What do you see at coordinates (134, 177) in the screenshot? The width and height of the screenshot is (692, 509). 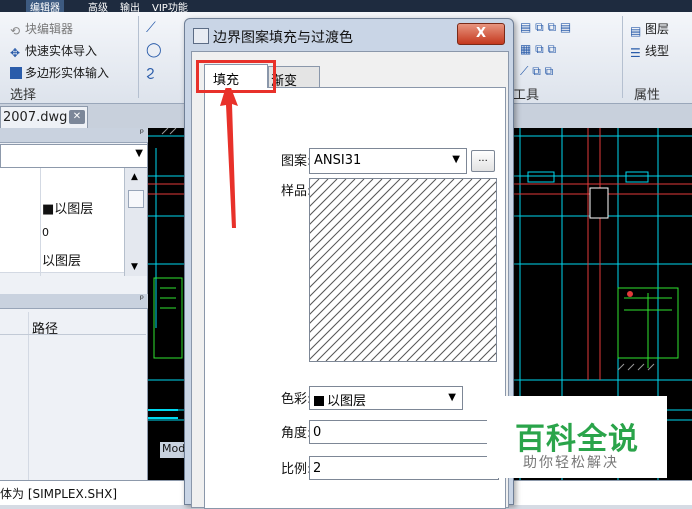 I see `scroll-up-icon: ▲` at bounding box center [134, 177].